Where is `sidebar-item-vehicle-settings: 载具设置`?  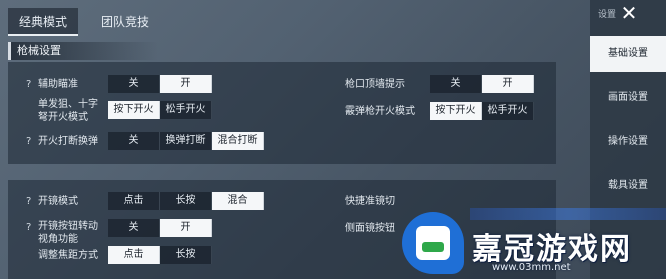
sidebar-item-vehicle-settings: 载具设置 is located at coordinates (628, 186).